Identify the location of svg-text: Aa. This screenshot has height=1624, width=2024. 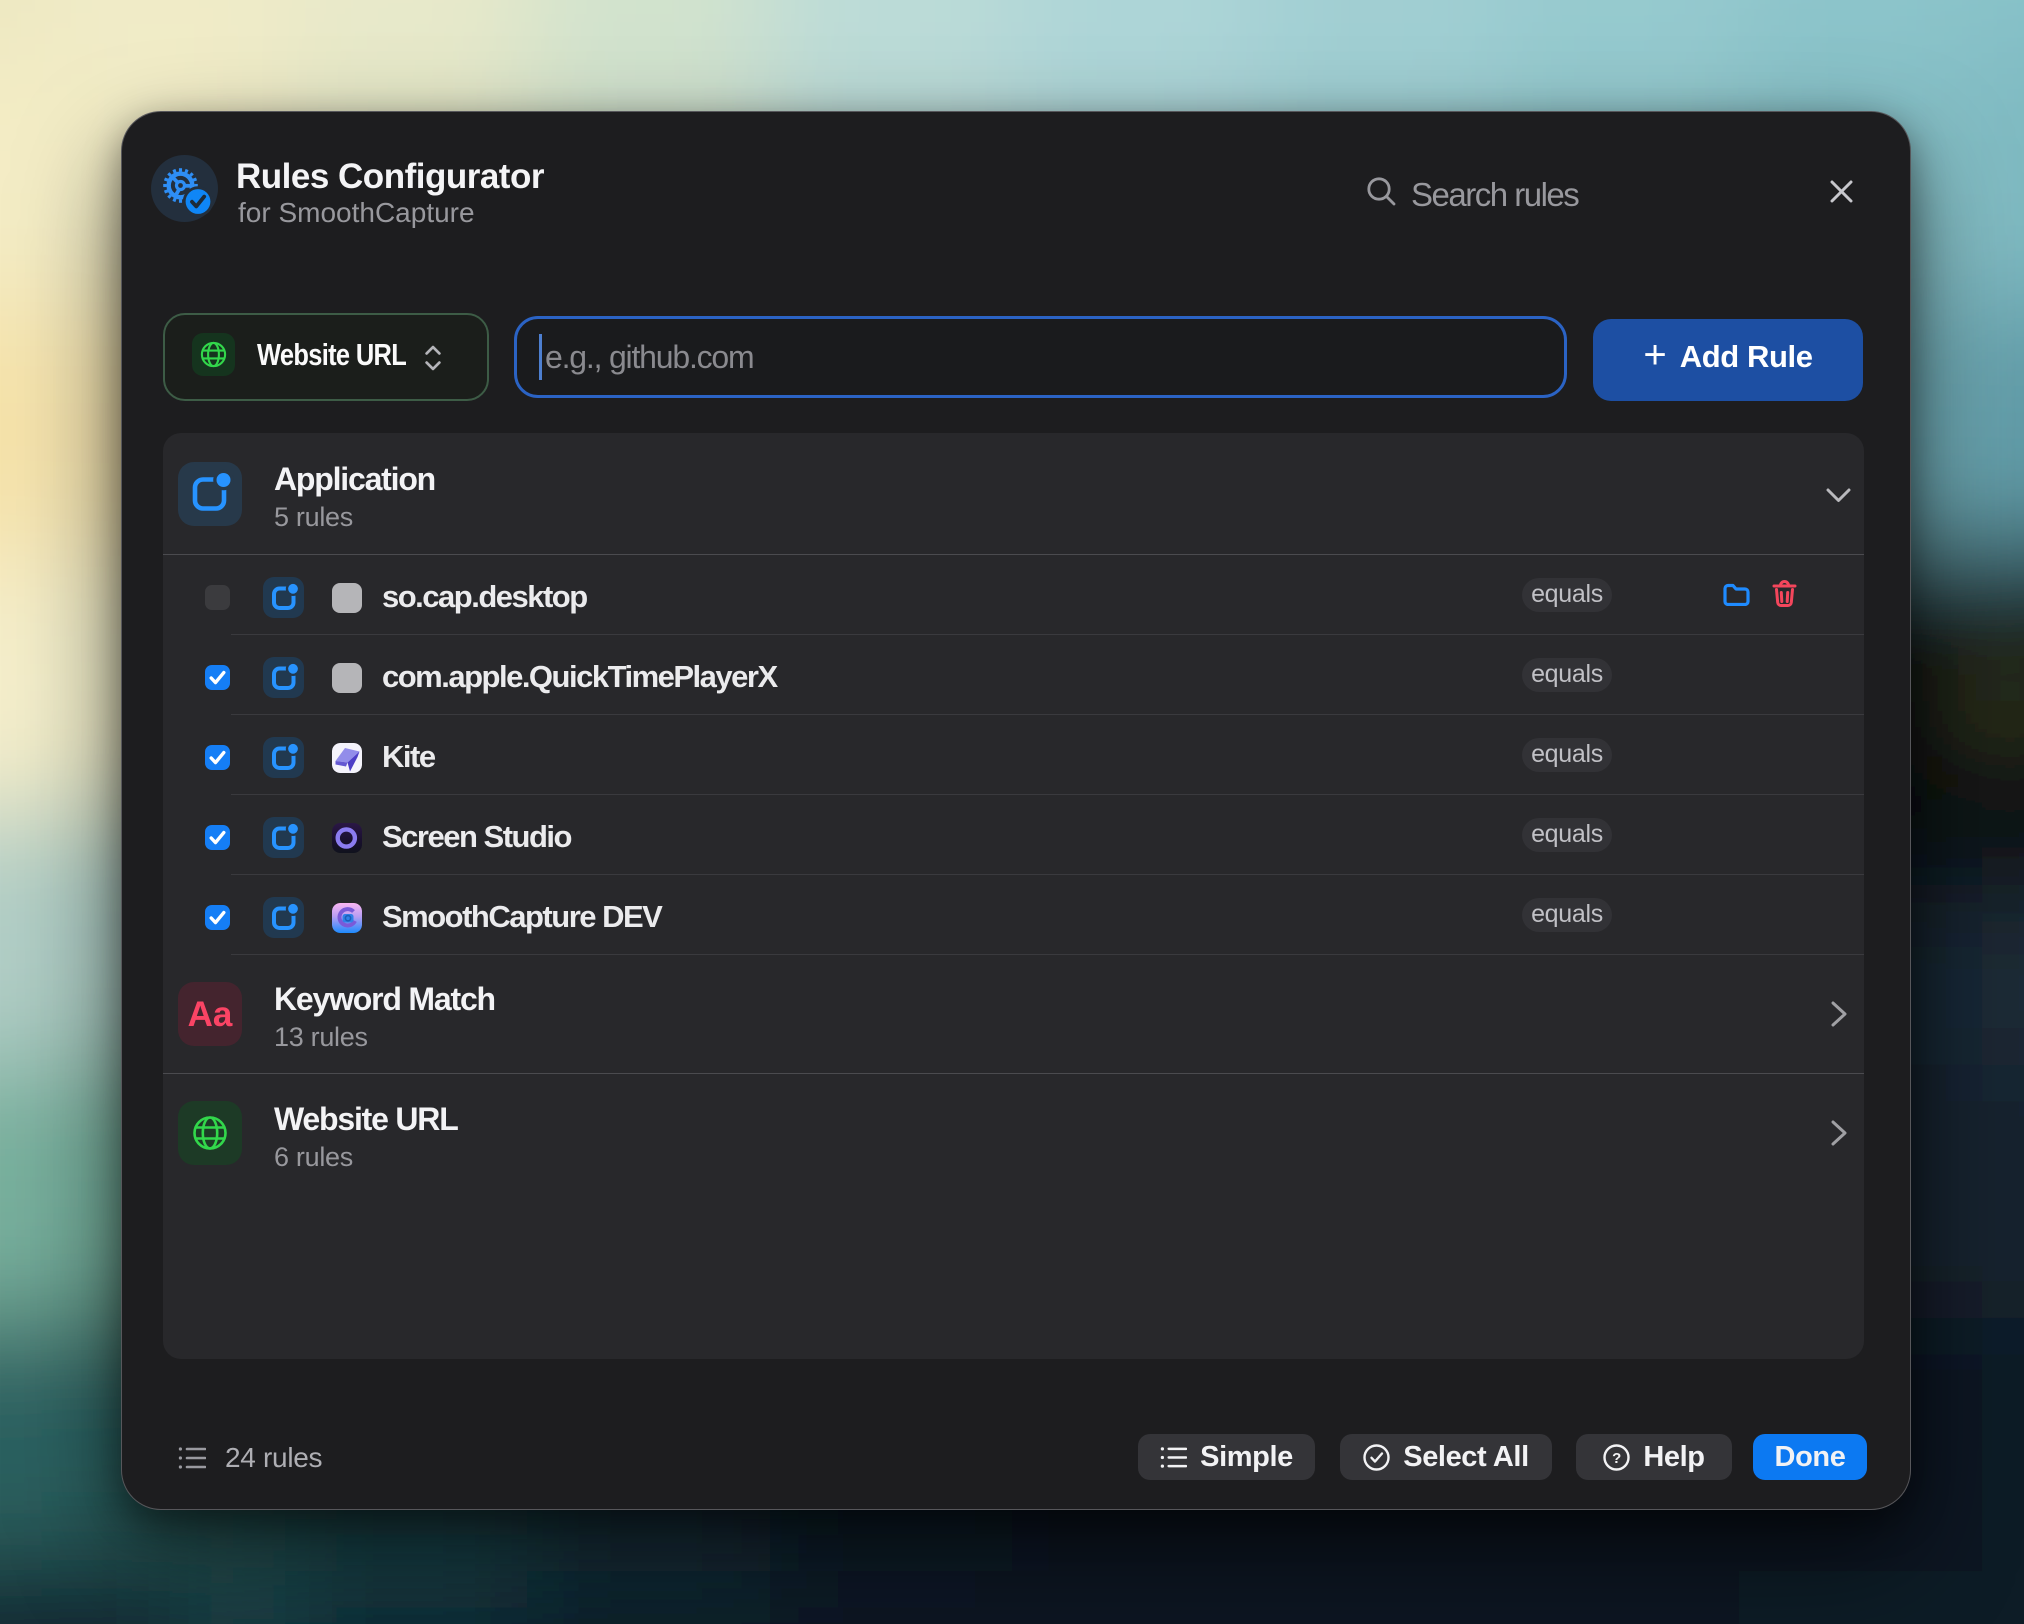
(210, 1014).